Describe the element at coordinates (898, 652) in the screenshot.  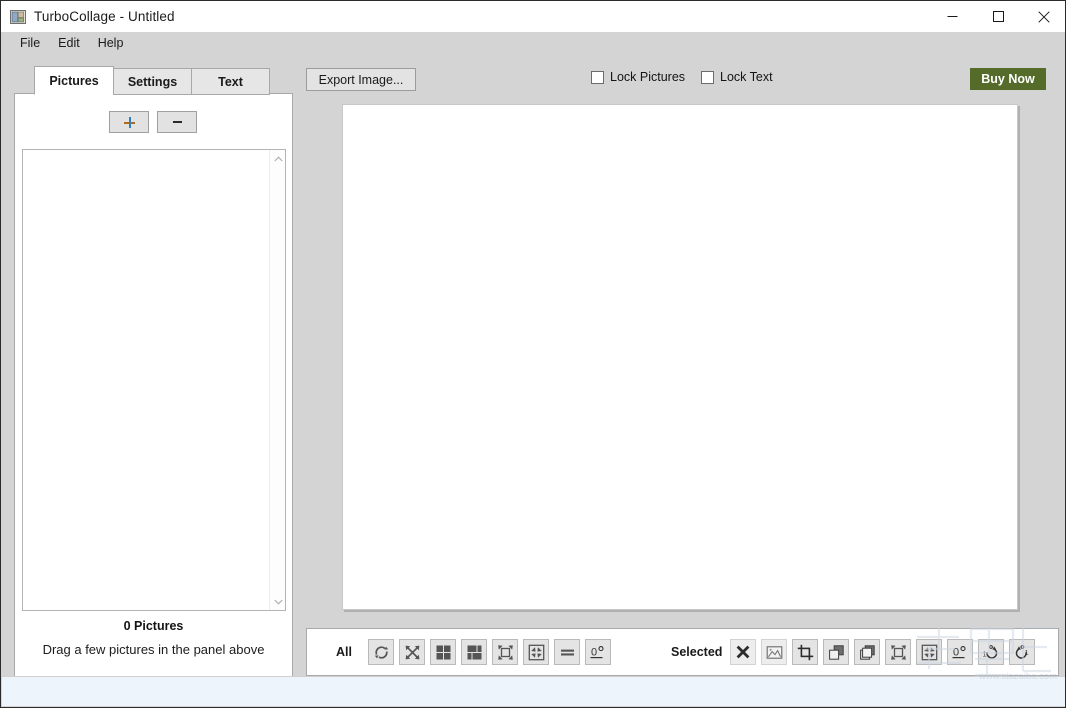
I see `enlarge-selected-icon` at that location.